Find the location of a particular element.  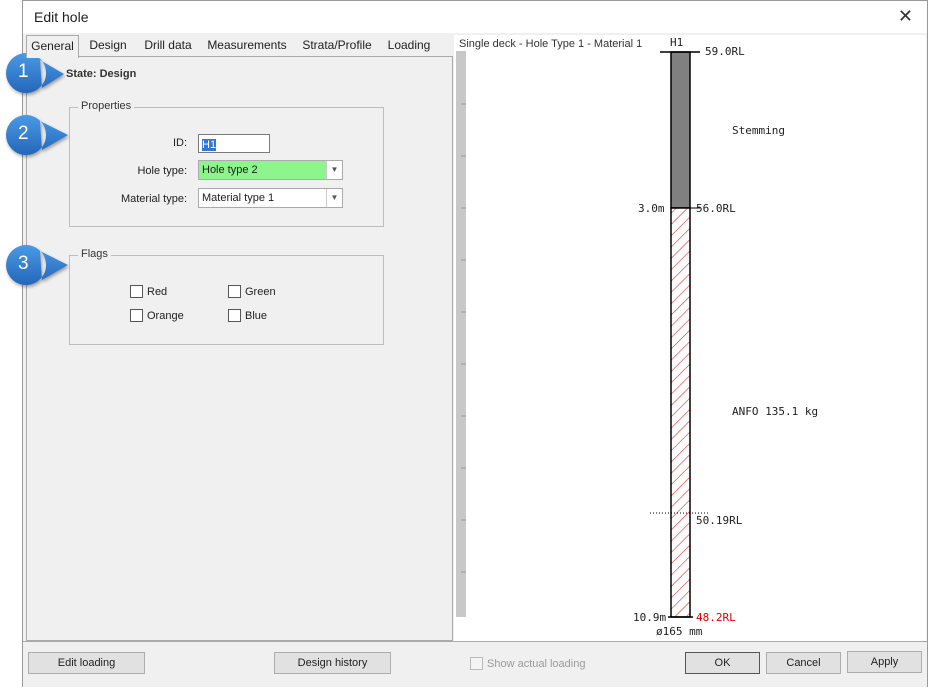

callout-3-number: 3 is located at coordinates (23, 263).